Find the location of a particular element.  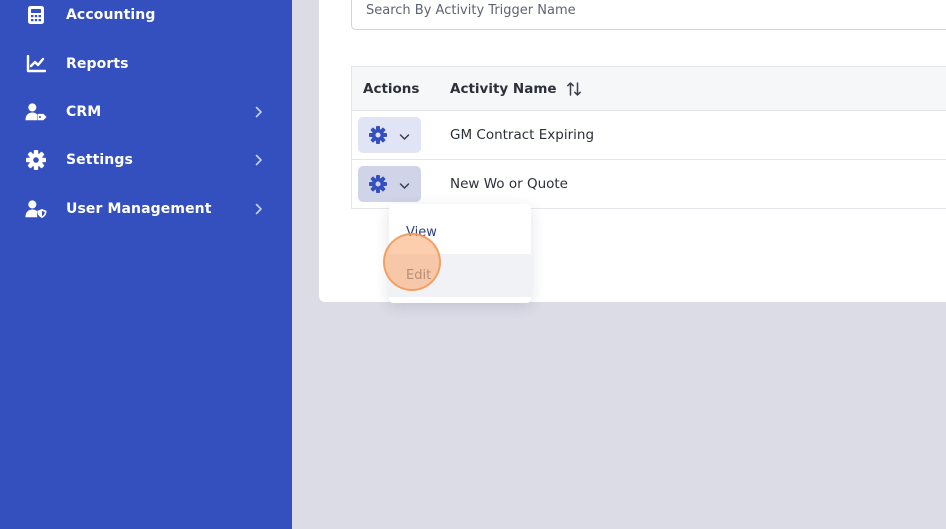

sidebar-item-label: CRM is located at coordinates (84, 112).